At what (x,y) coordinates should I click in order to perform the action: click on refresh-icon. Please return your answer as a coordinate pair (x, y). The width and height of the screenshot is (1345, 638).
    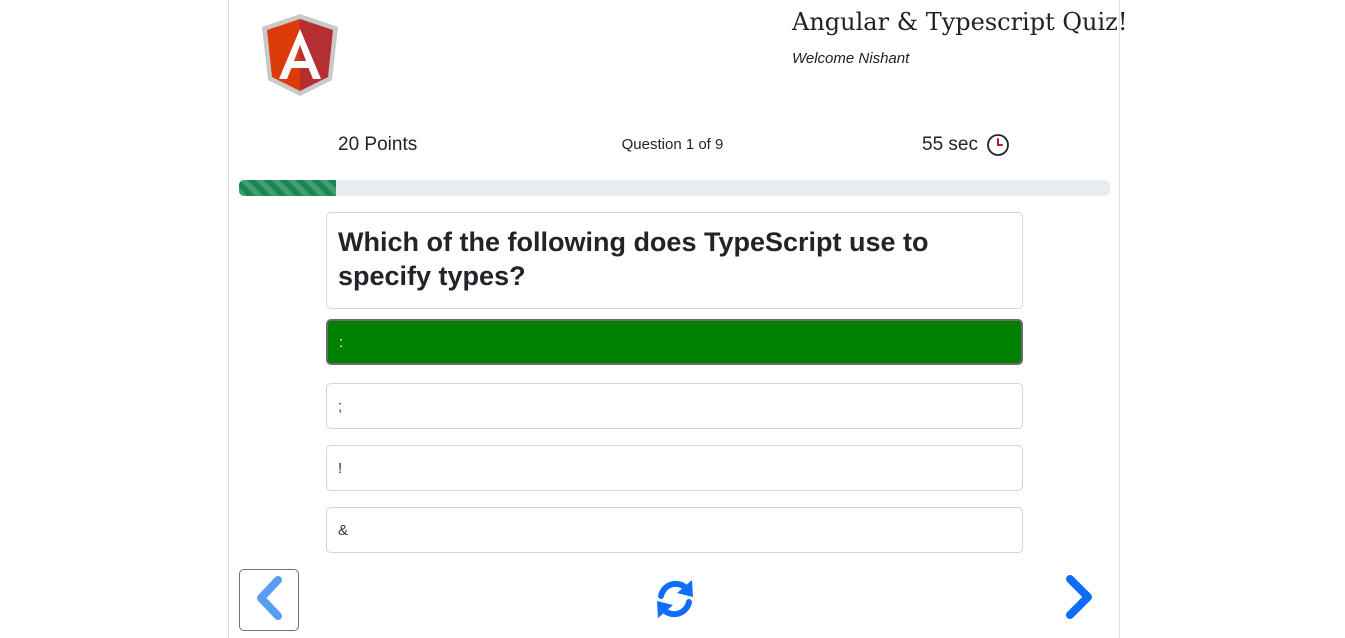
    Looking at the image, I should click on (675, 601).